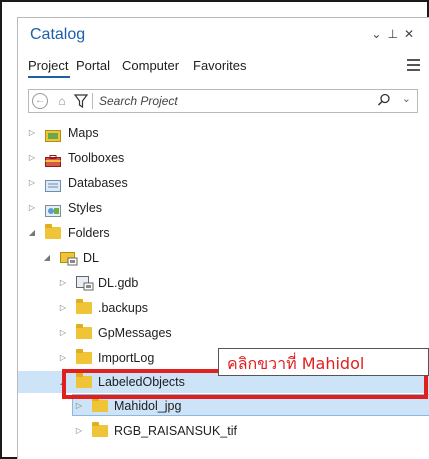  Describe the element at coordinates (412, 34) in the screenshot. I see `close-icon: ✕` at that location.